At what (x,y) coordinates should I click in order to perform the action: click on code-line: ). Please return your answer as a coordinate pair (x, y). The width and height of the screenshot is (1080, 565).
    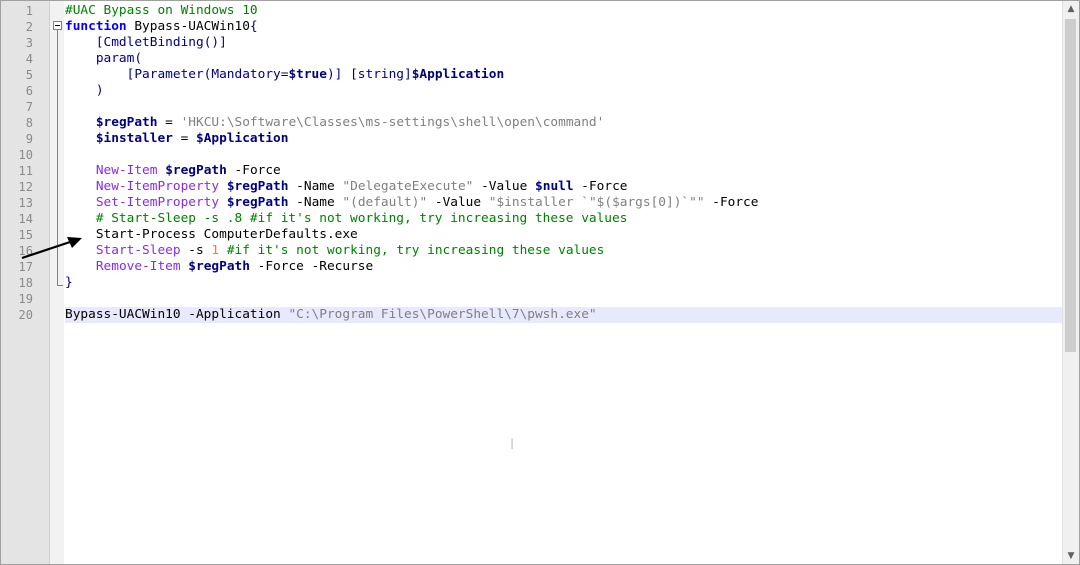
    Looking at the image, I should click on (84, 91).